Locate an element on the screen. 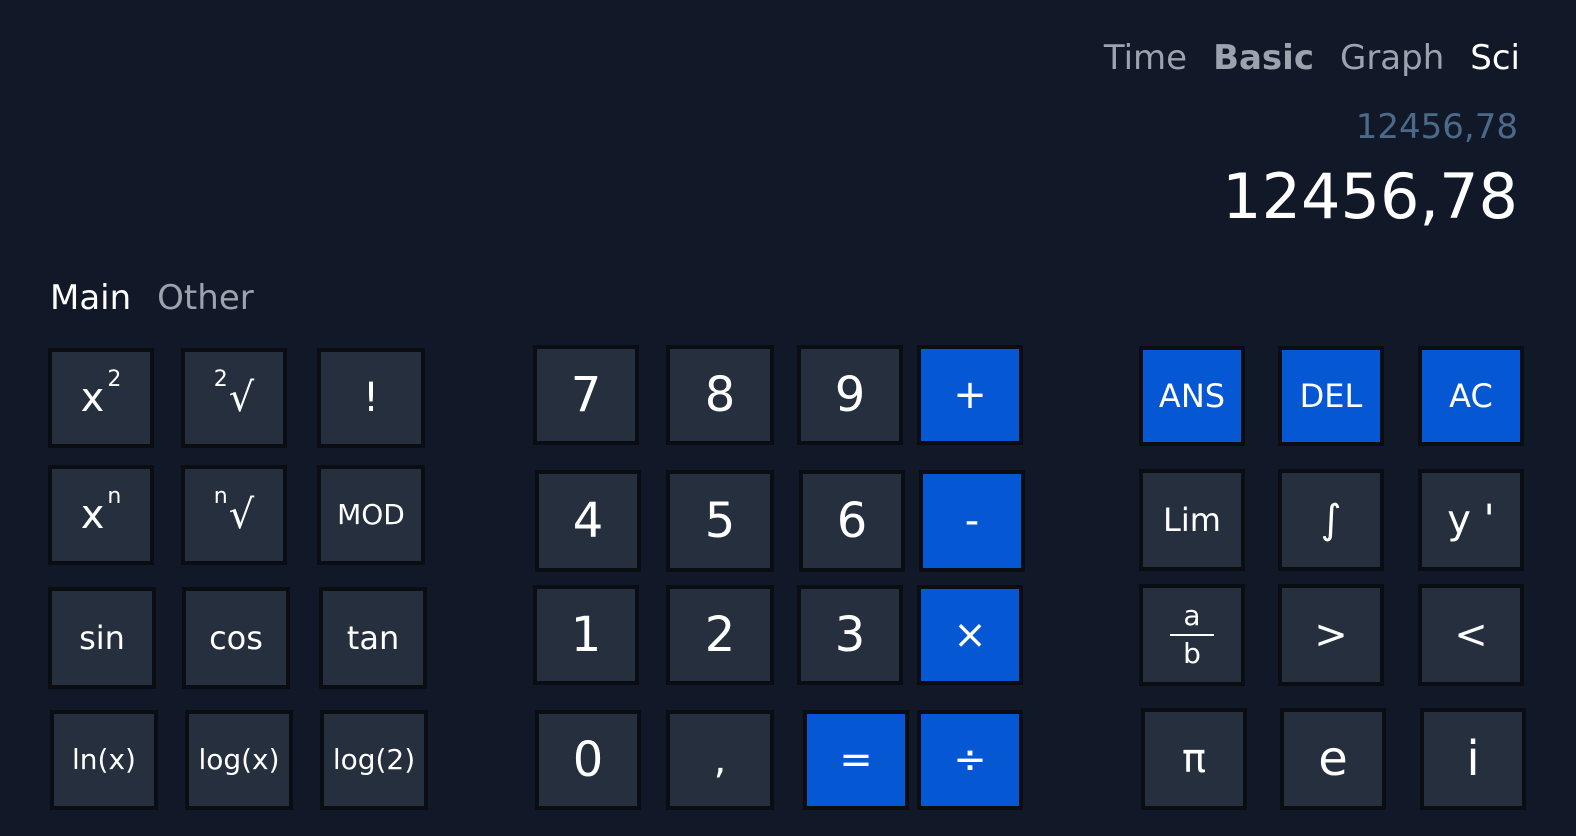 Image resolution: width=1576 pixels, height=836 pixels. minus-label: - is located at coordinates (972, 521).